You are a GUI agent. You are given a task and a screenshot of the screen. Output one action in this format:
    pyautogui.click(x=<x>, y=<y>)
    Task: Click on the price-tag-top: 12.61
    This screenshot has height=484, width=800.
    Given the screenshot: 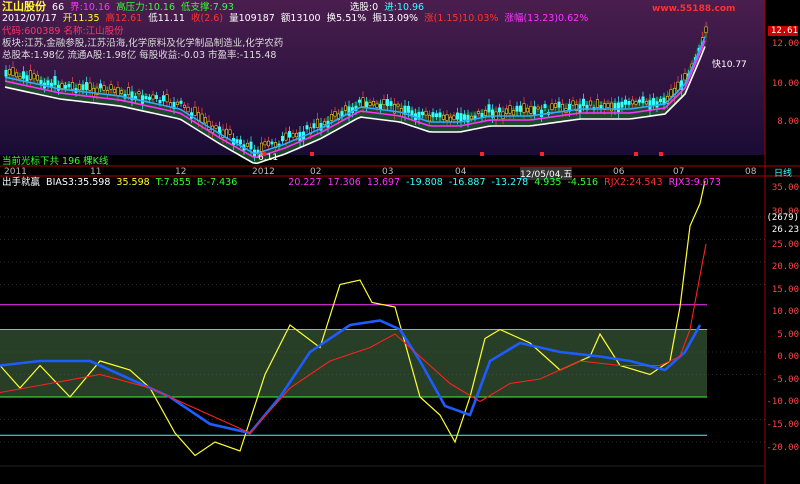 What is the action you would take?
    pyautogui.click(x=783, y=31)
    